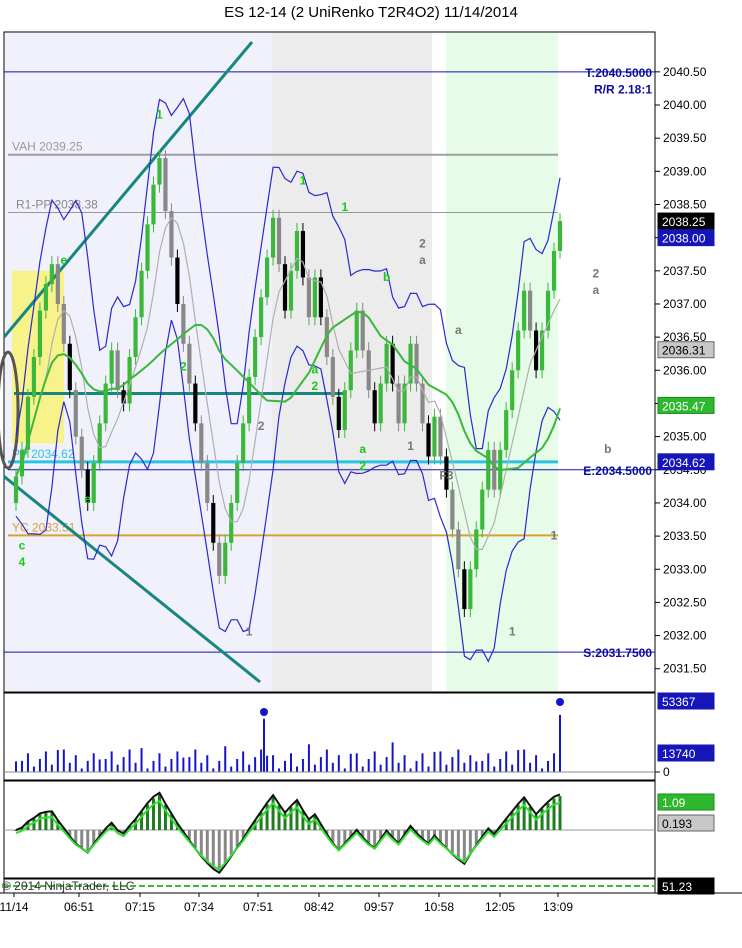 This screenshot has width=742, height=948. Describe the element at coordinates (684, 239) in the screenshot. I see `price-tag-label: 2038.00` at that location.